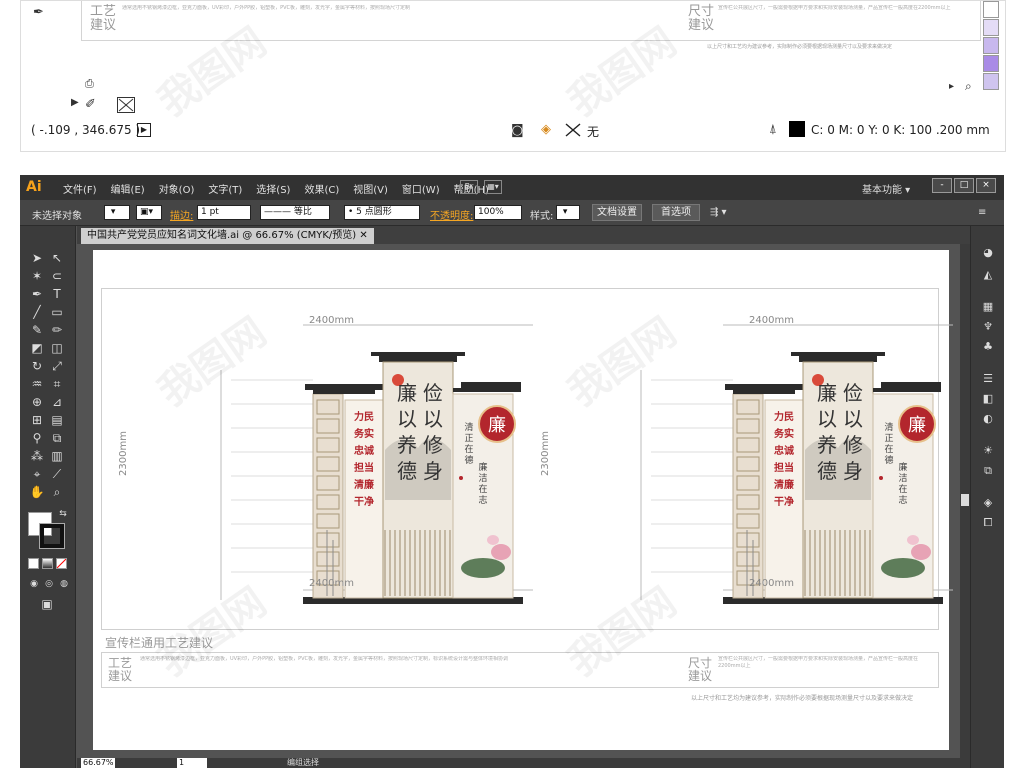 This screenshot has width=1024, height=768. I want to click on close-button: ×, so click(986, 185).